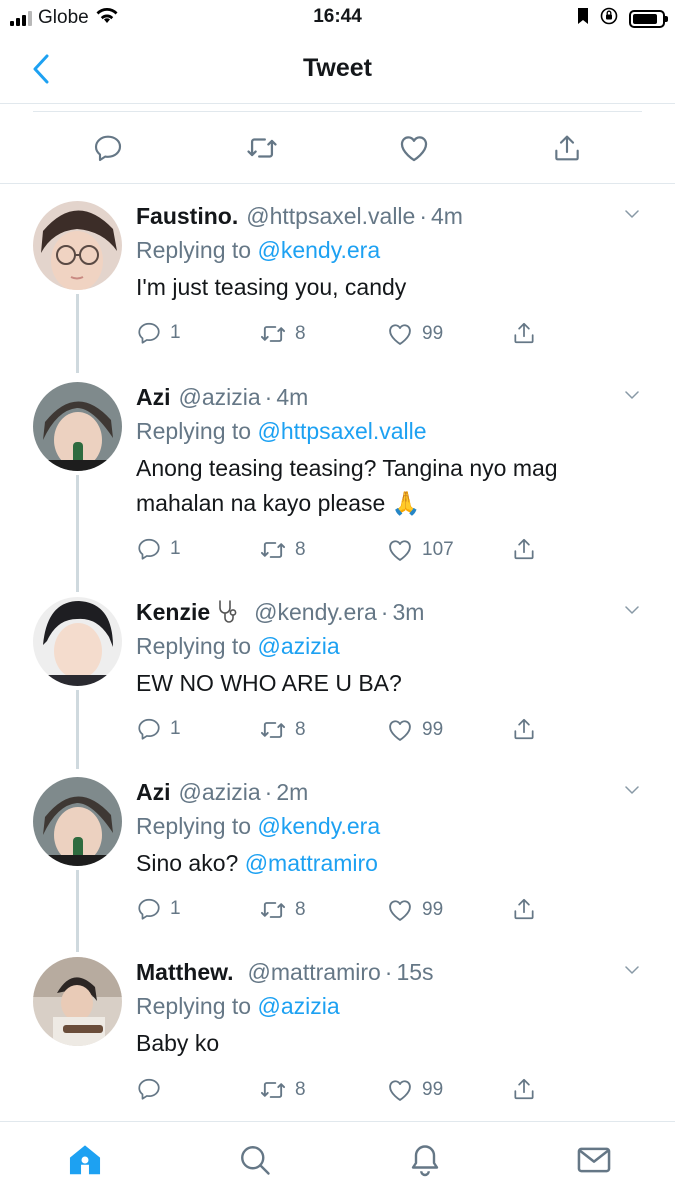 The height and width of the screenshot is (1200, 675). Describe the element at coordinates (388, 503) in the screenshot. I see `tweet-text-line: mahalan na kayo please 🙏` at that location.